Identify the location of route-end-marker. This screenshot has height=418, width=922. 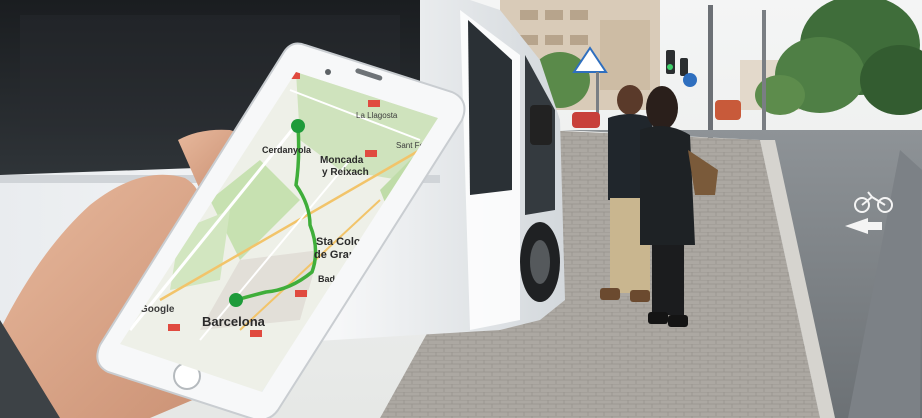
(236, 300).